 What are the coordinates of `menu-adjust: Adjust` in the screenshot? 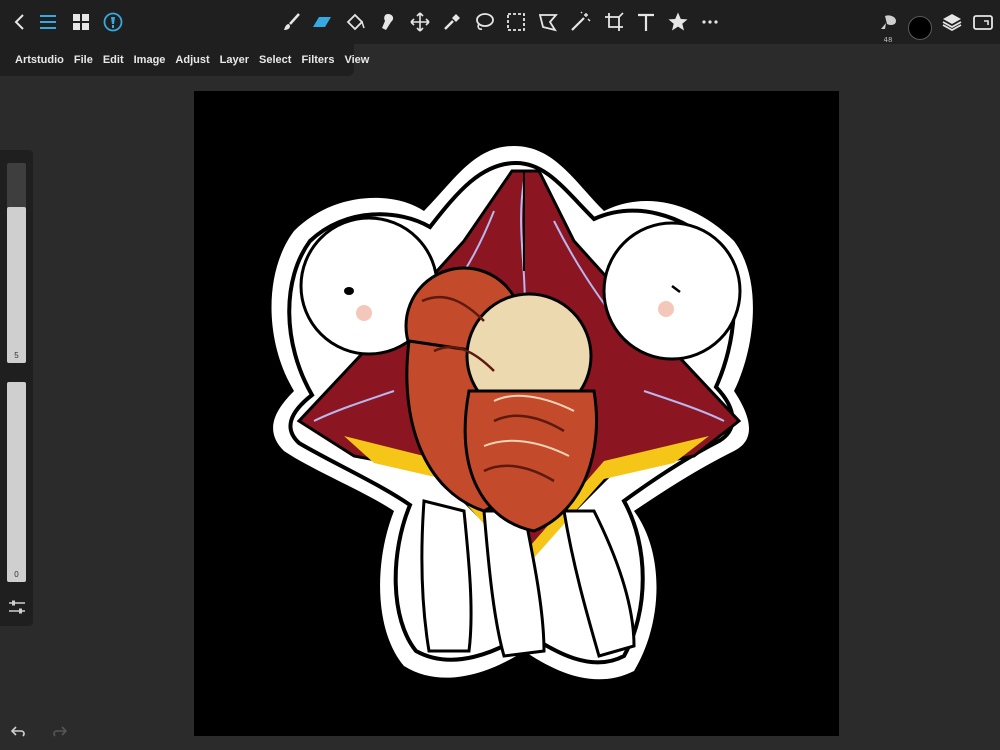 It's located at (192, 60).